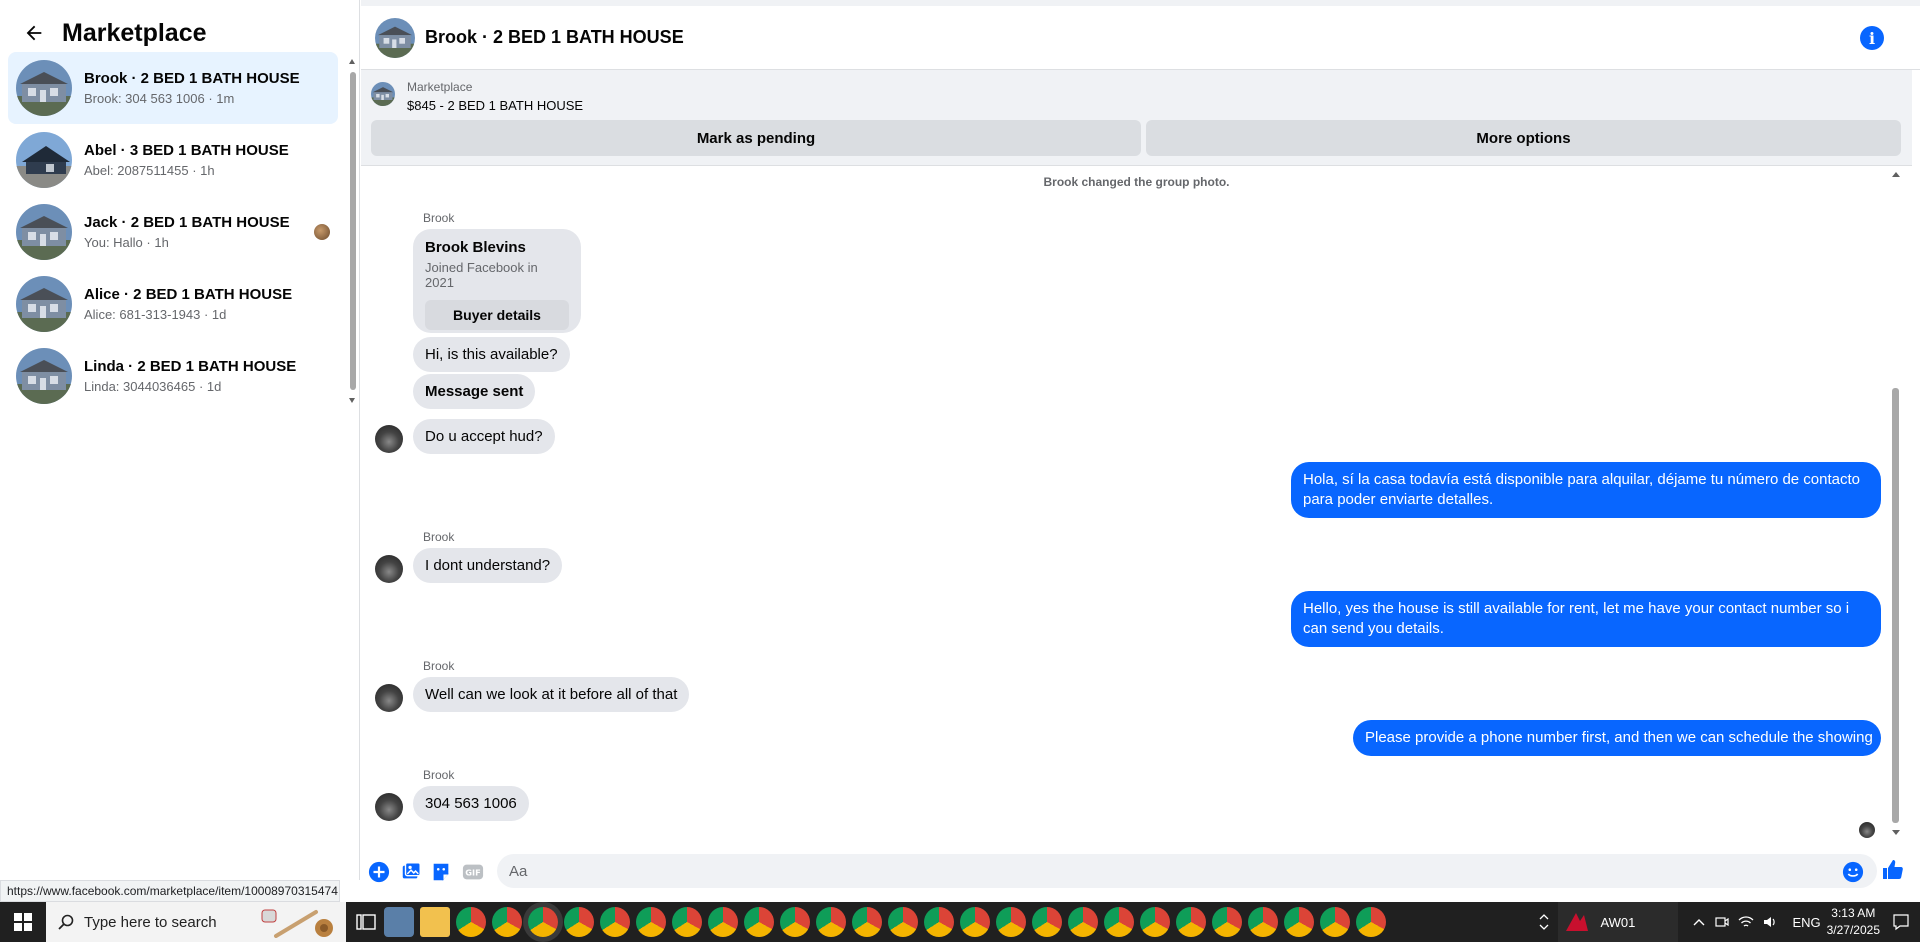 The width and height of the screenshot is (1920, 942). I want to click on chat-avatar, so click(395, 38).